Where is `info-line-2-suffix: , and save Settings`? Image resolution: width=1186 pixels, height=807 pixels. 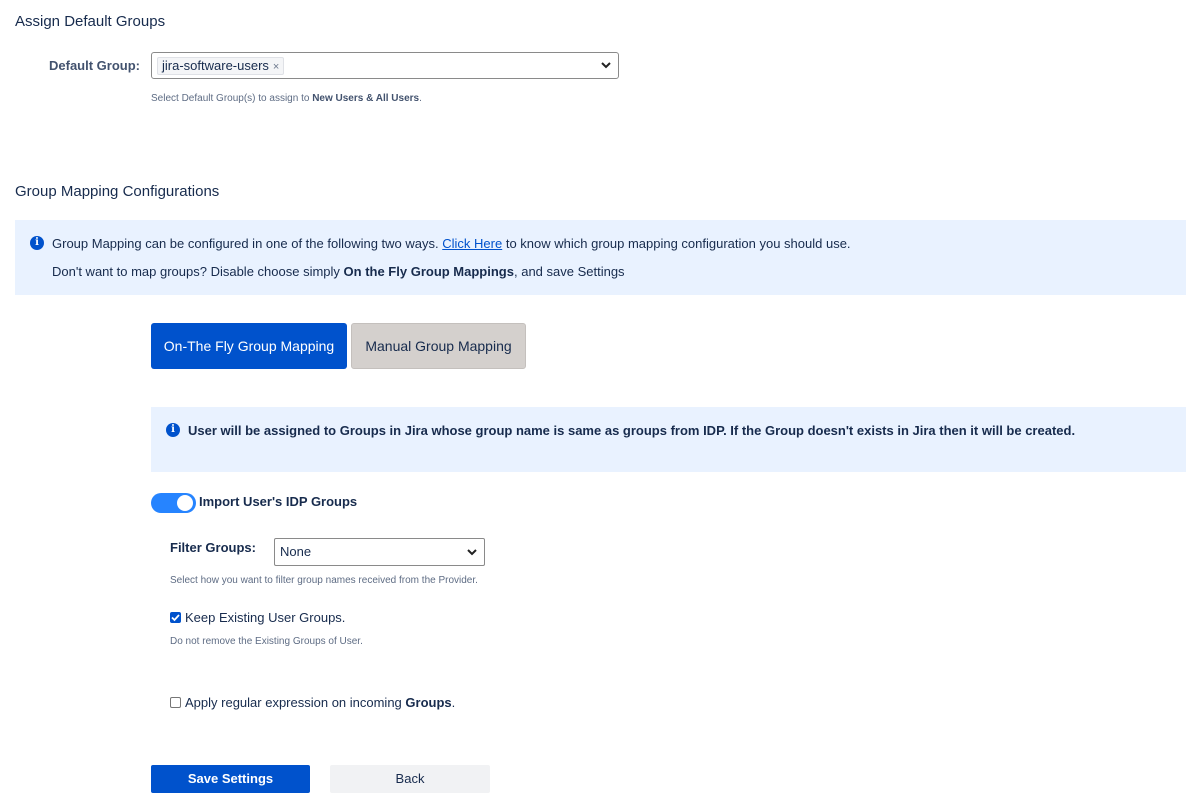 info-line-2-suffix: , and save Settings is located at coordinates (569, 271).